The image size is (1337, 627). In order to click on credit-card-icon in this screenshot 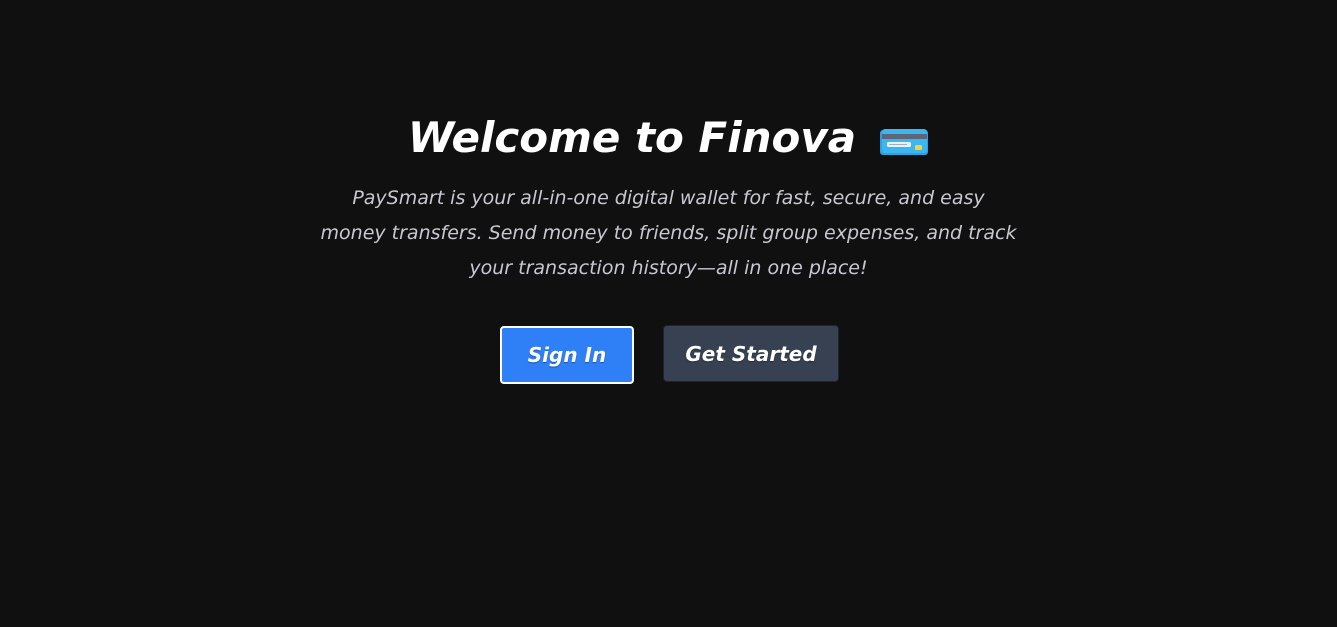, I will do `click(904, 142)`.